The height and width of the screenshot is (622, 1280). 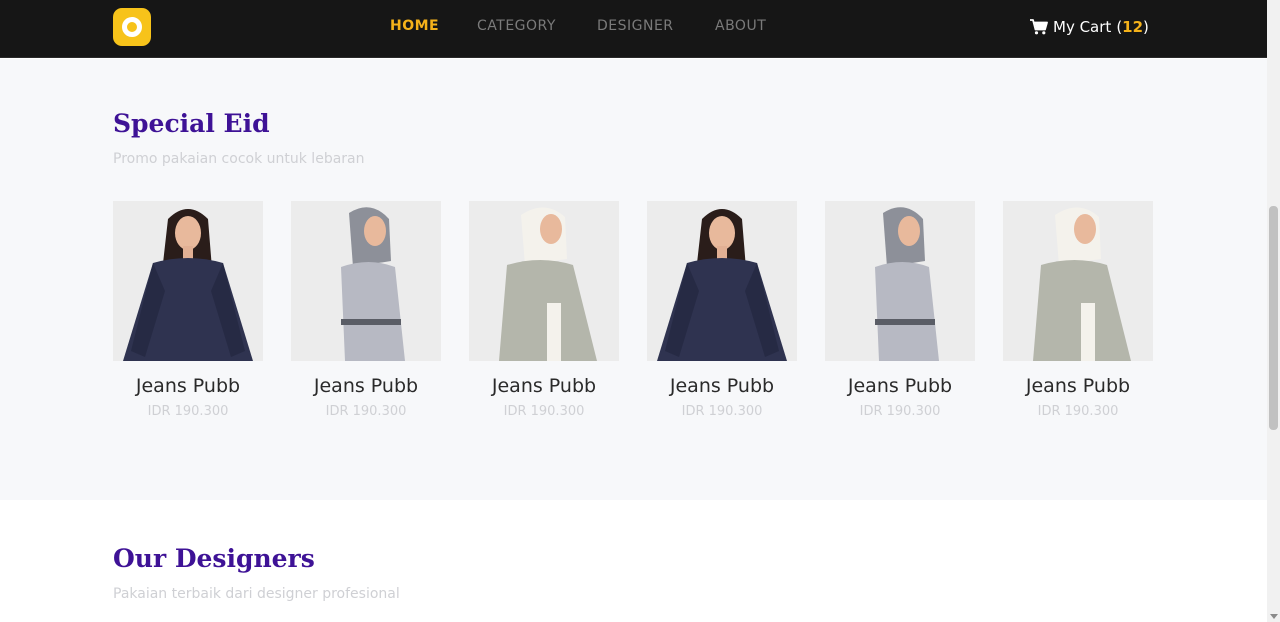 What do you see at coordinates (516, 26) in the screenshot?
I see `nav-item-category: CATEGORY` at bounding box center [516, 26].